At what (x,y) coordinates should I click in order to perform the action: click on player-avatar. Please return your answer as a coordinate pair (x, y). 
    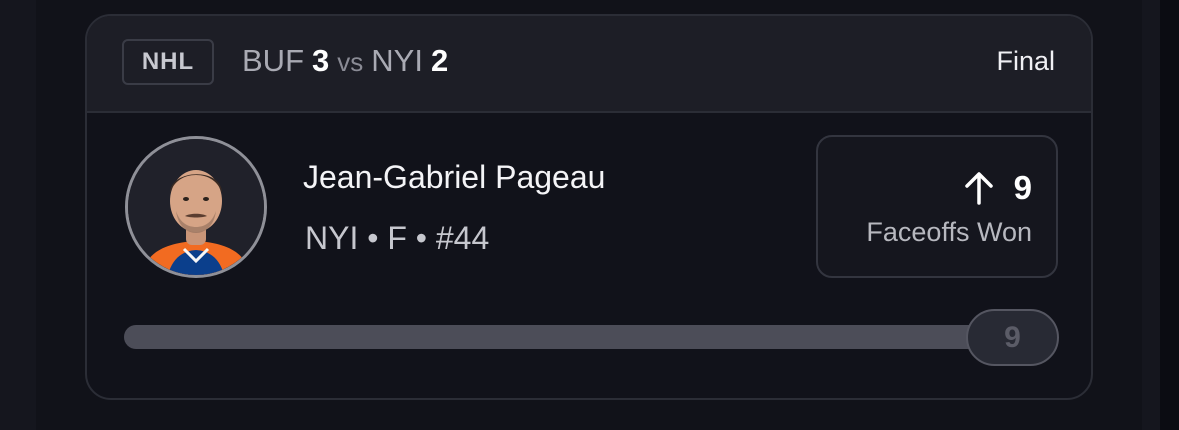
    Looking at the image, I should click on (196, 207).